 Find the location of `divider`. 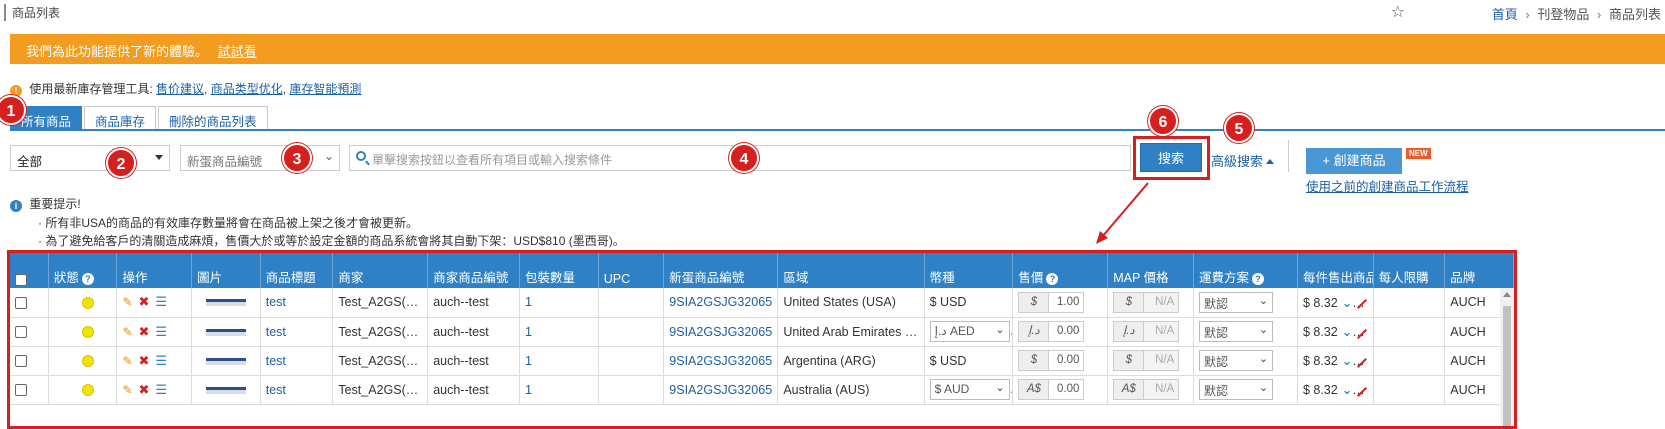

divider is located at coordinates (1288, 156).